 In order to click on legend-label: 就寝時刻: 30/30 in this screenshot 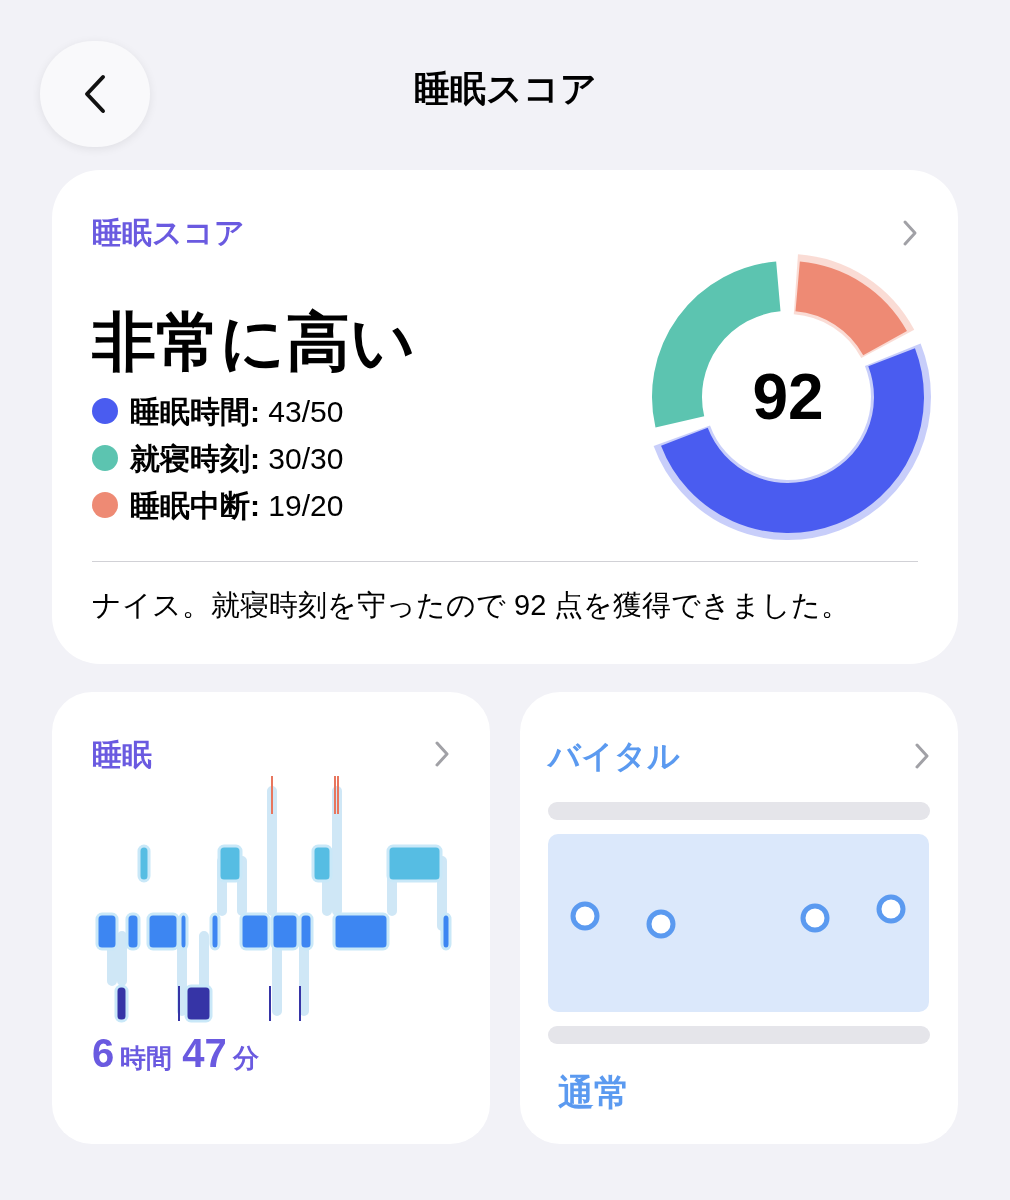, I will do `click(237, 458)`.